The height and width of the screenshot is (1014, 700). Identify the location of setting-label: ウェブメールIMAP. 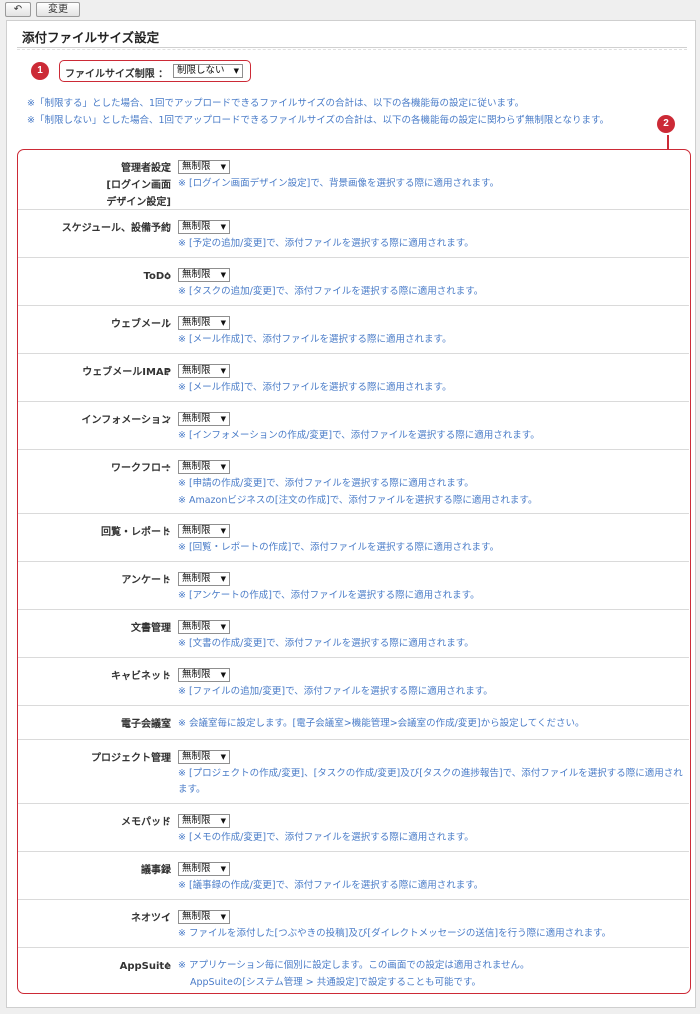
(126, 372).